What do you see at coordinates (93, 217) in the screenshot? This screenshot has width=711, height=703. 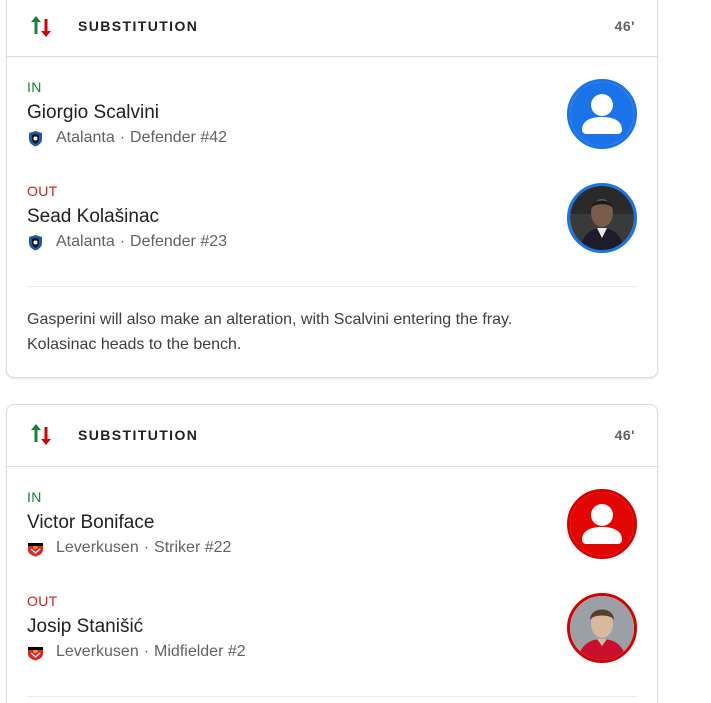 I see `player-name: Sead Kolašinac` at bounding box center [93, 217].